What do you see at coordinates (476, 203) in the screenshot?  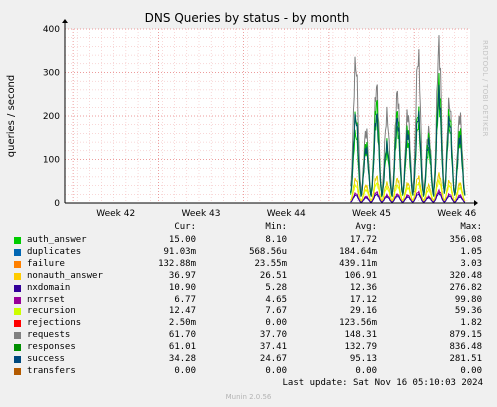 I see `x-axis-arrow` at bounding box center [476, 203].